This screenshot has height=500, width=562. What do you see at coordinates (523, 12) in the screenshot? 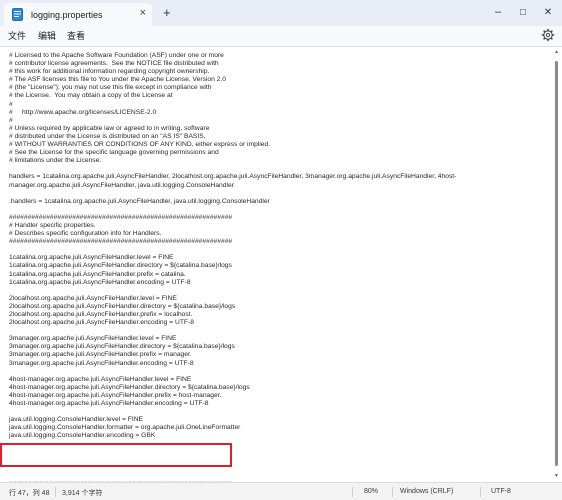
I see `maximize-button: □` at bounding box center [523, 12].